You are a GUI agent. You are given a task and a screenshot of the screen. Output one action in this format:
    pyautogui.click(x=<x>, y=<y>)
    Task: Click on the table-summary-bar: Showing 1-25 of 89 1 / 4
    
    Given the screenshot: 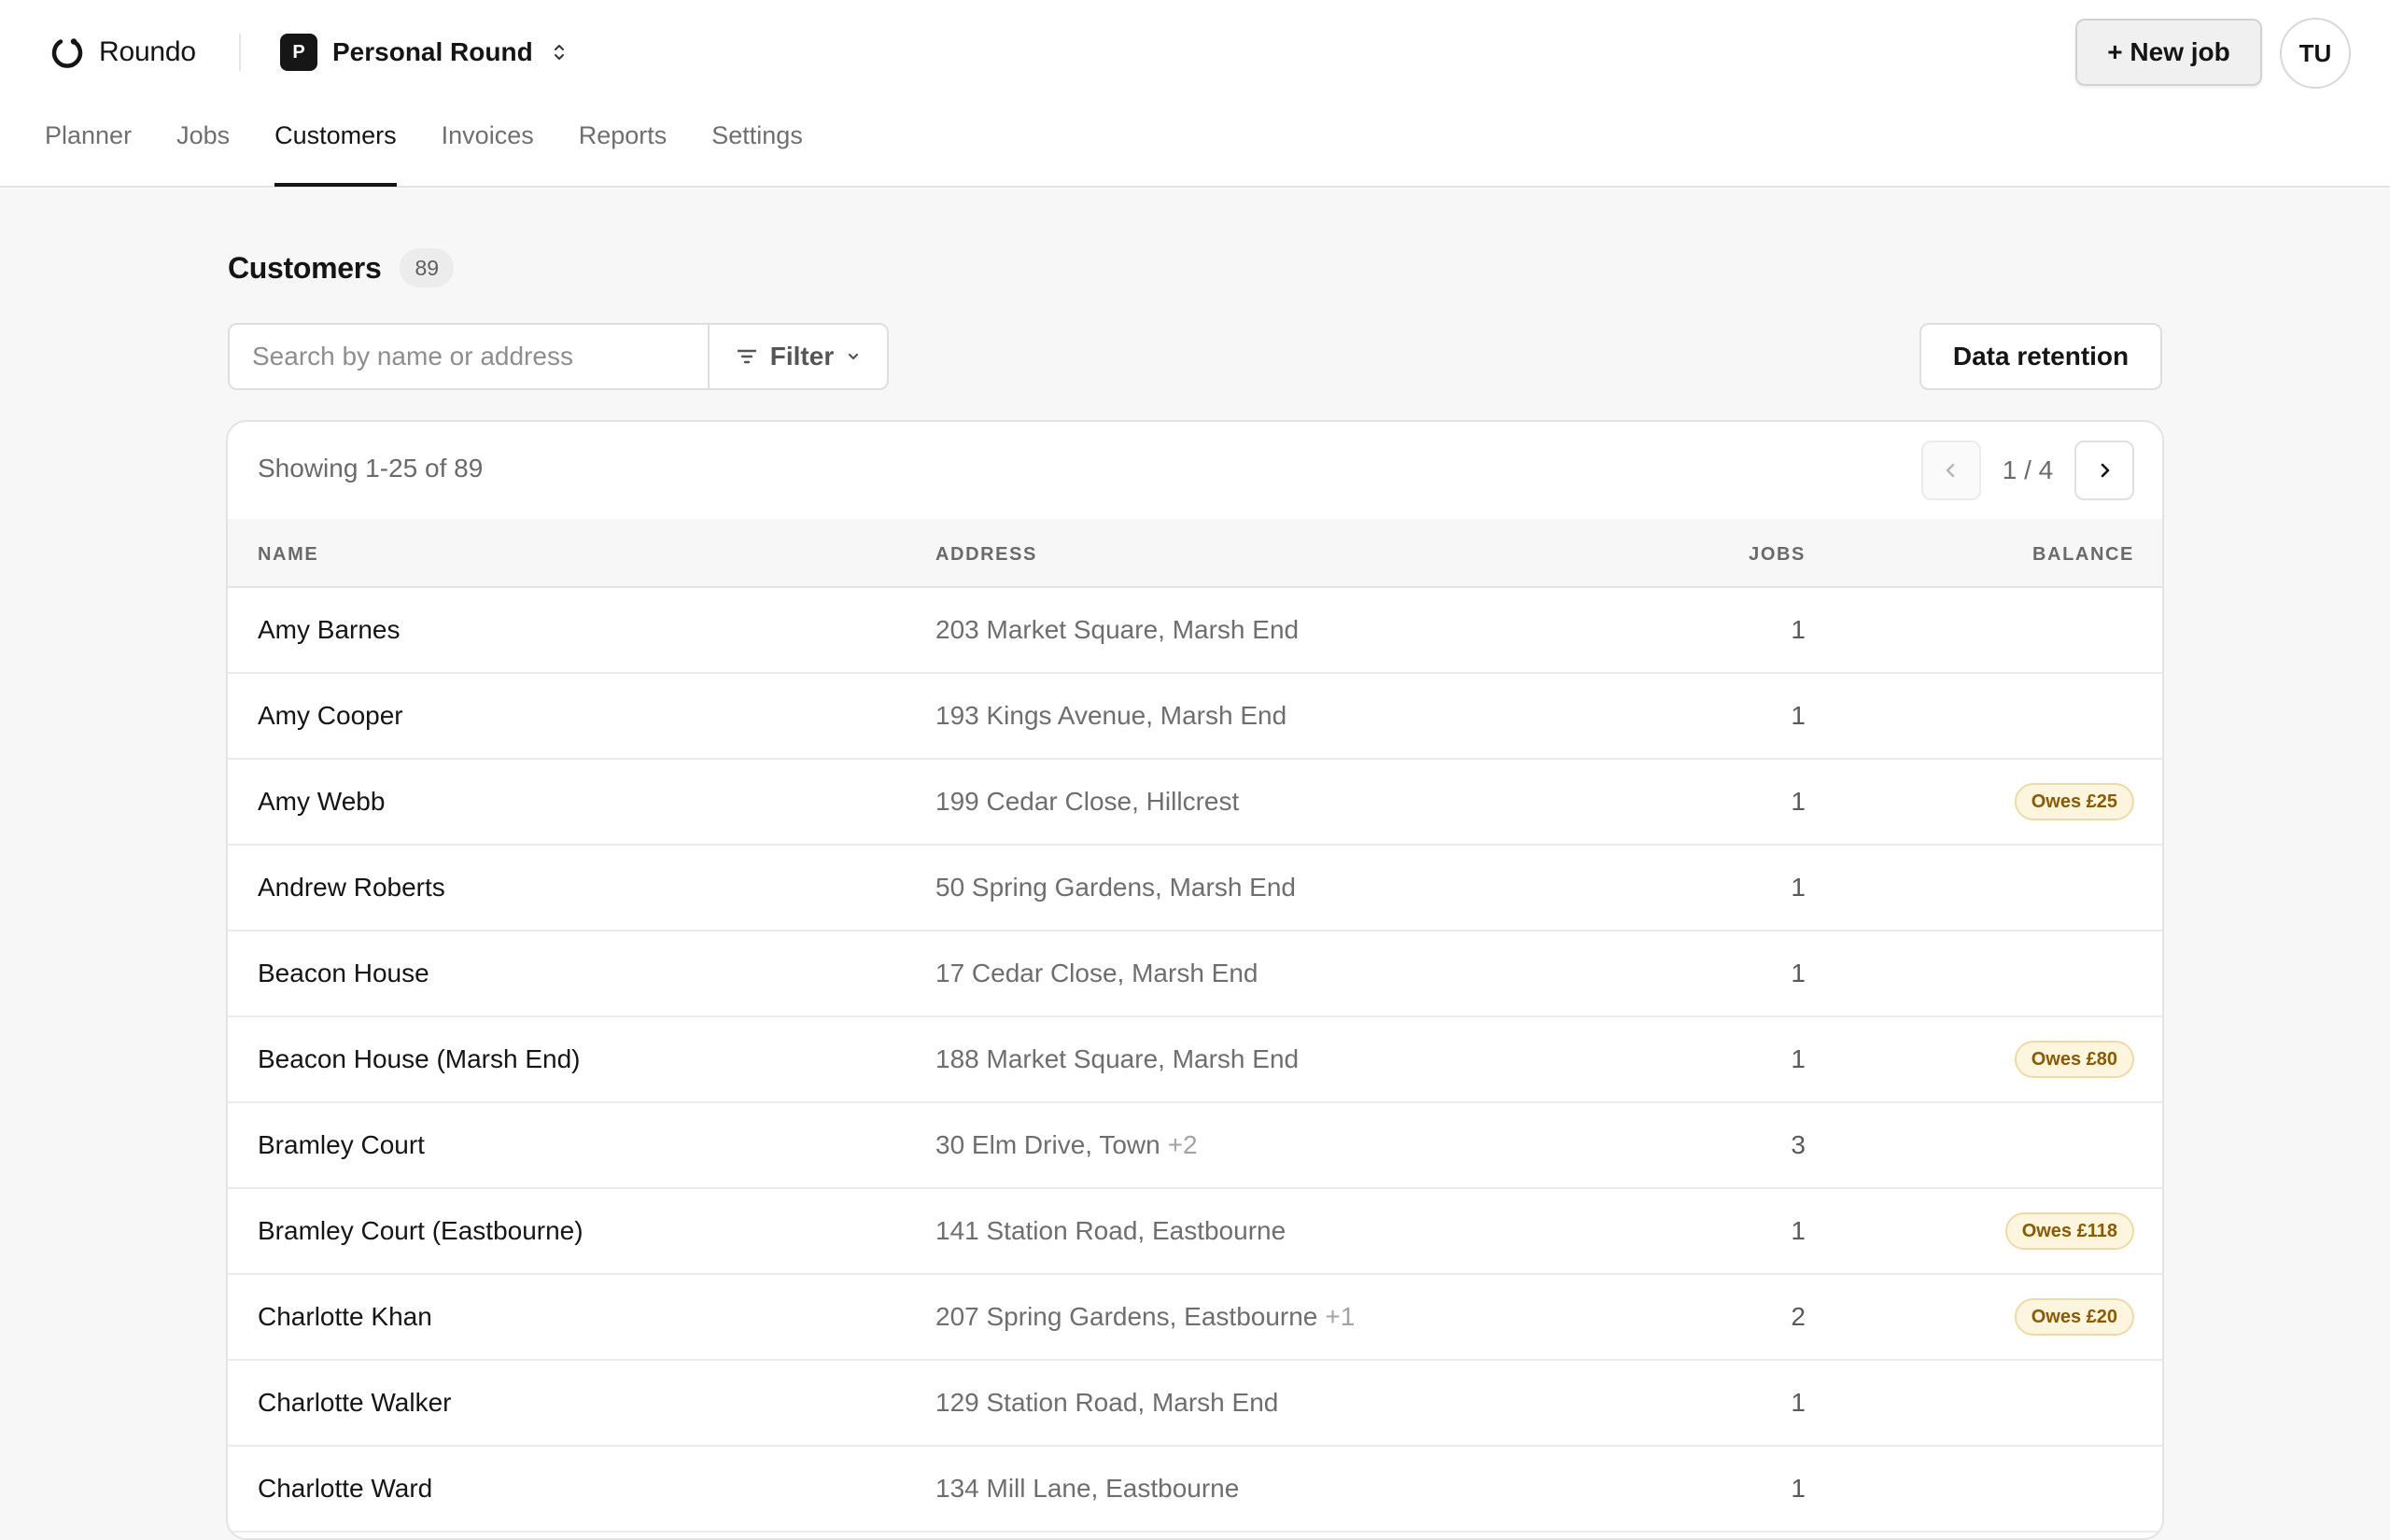 What is the action you would take?
    pyautogui.click(x=1195, y=470)
    